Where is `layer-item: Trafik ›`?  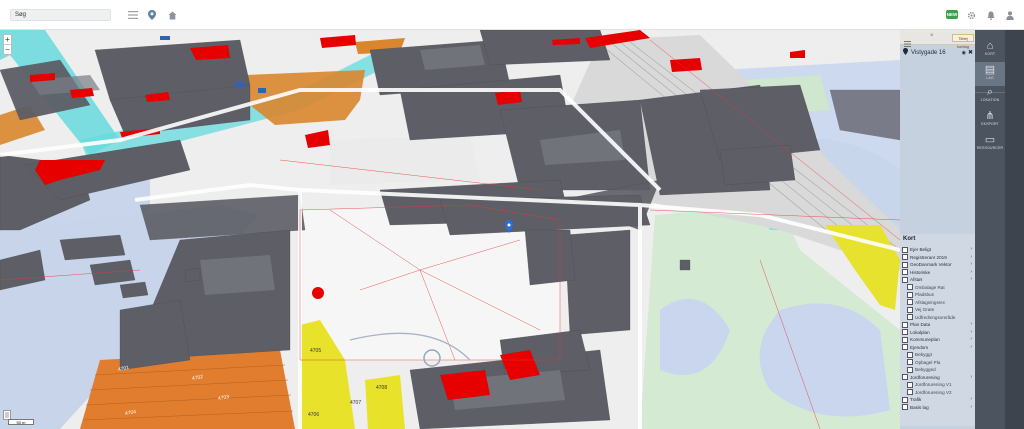 layer-item: Trafik › is located at coordinates (938, 400).